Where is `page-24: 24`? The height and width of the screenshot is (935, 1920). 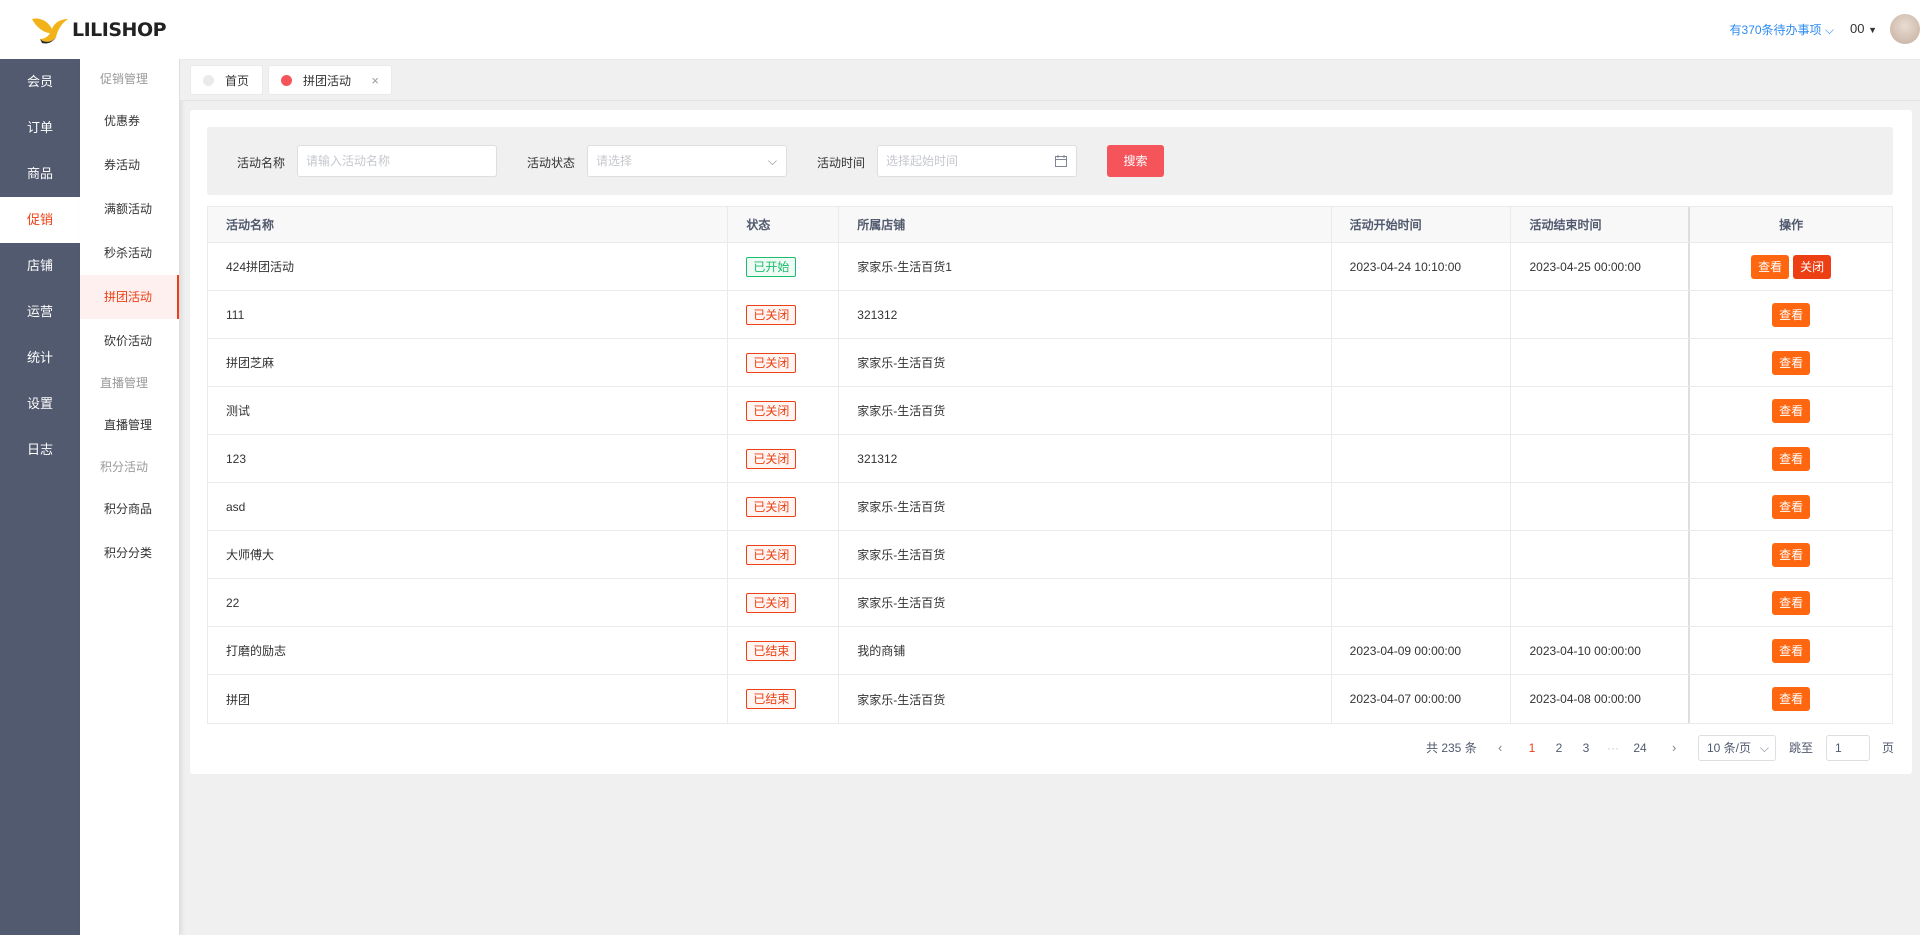
page-24: 24 is located at coordinates (1640, 748).